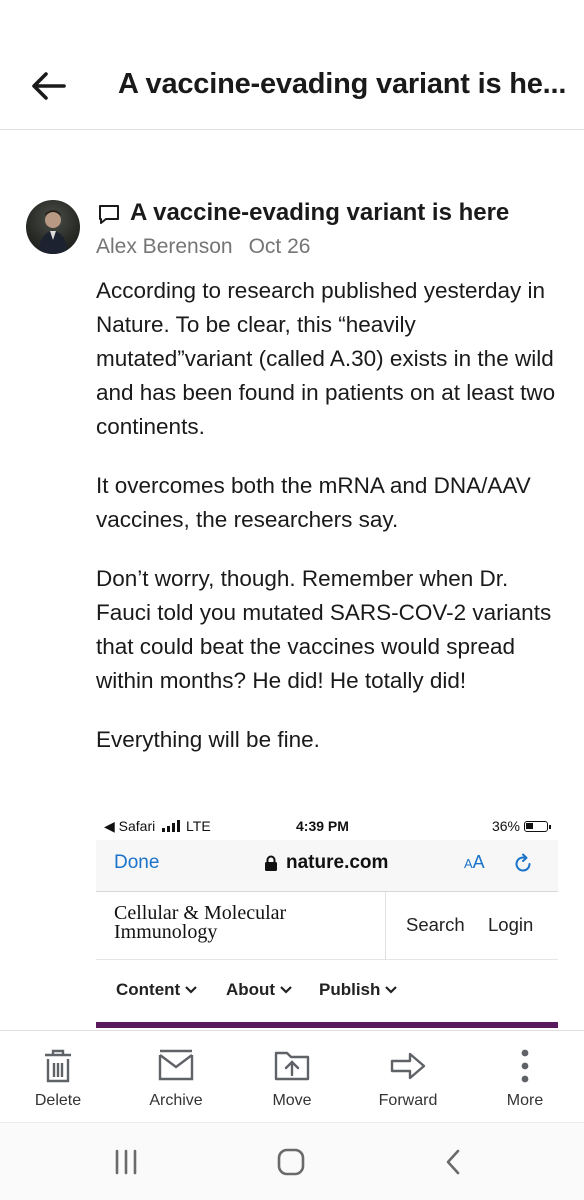 This screenshot has width=584, height=1200. What do you see at coordinates (176, 1100) in the screenshot?
I see `archive-label: Archive` at bounding box center [176, 1100].